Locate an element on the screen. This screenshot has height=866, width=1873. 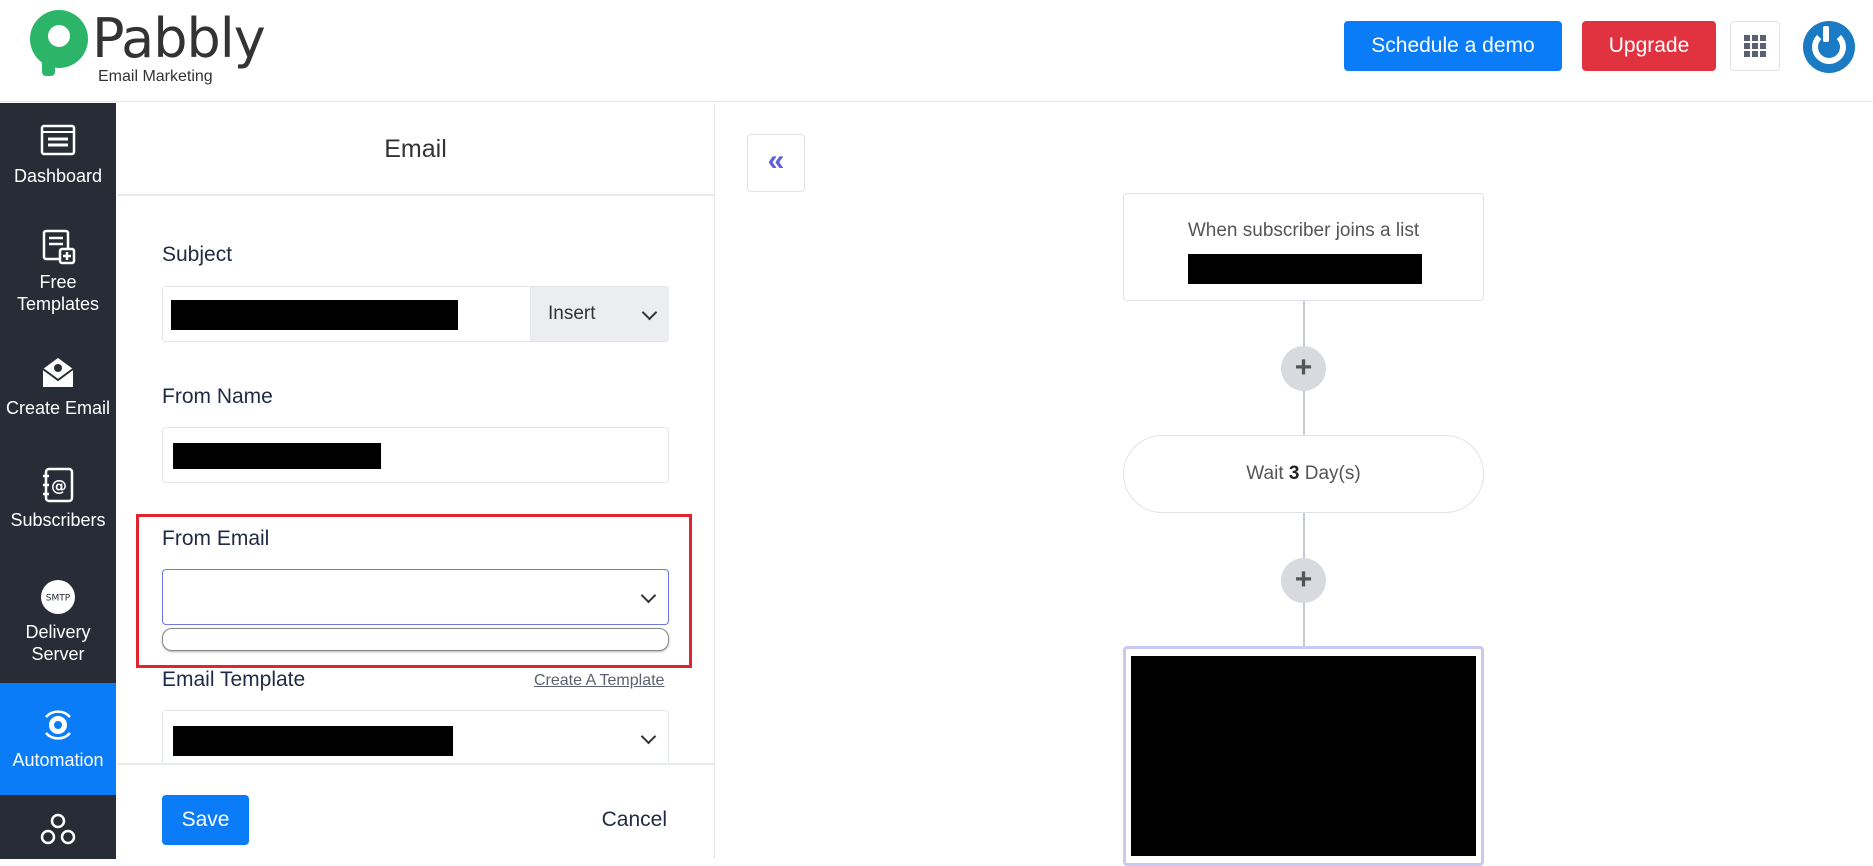
schedule-demo-button: Schedule a demo is located at coordinates (1453, 46).